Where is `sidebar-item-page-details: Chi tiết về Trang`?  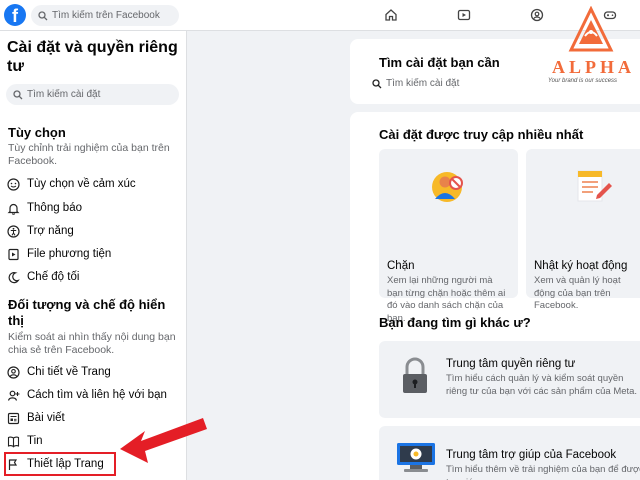
sidebar-item-page-details: Chi tiết về Trang is located at coordinates (93, 372).